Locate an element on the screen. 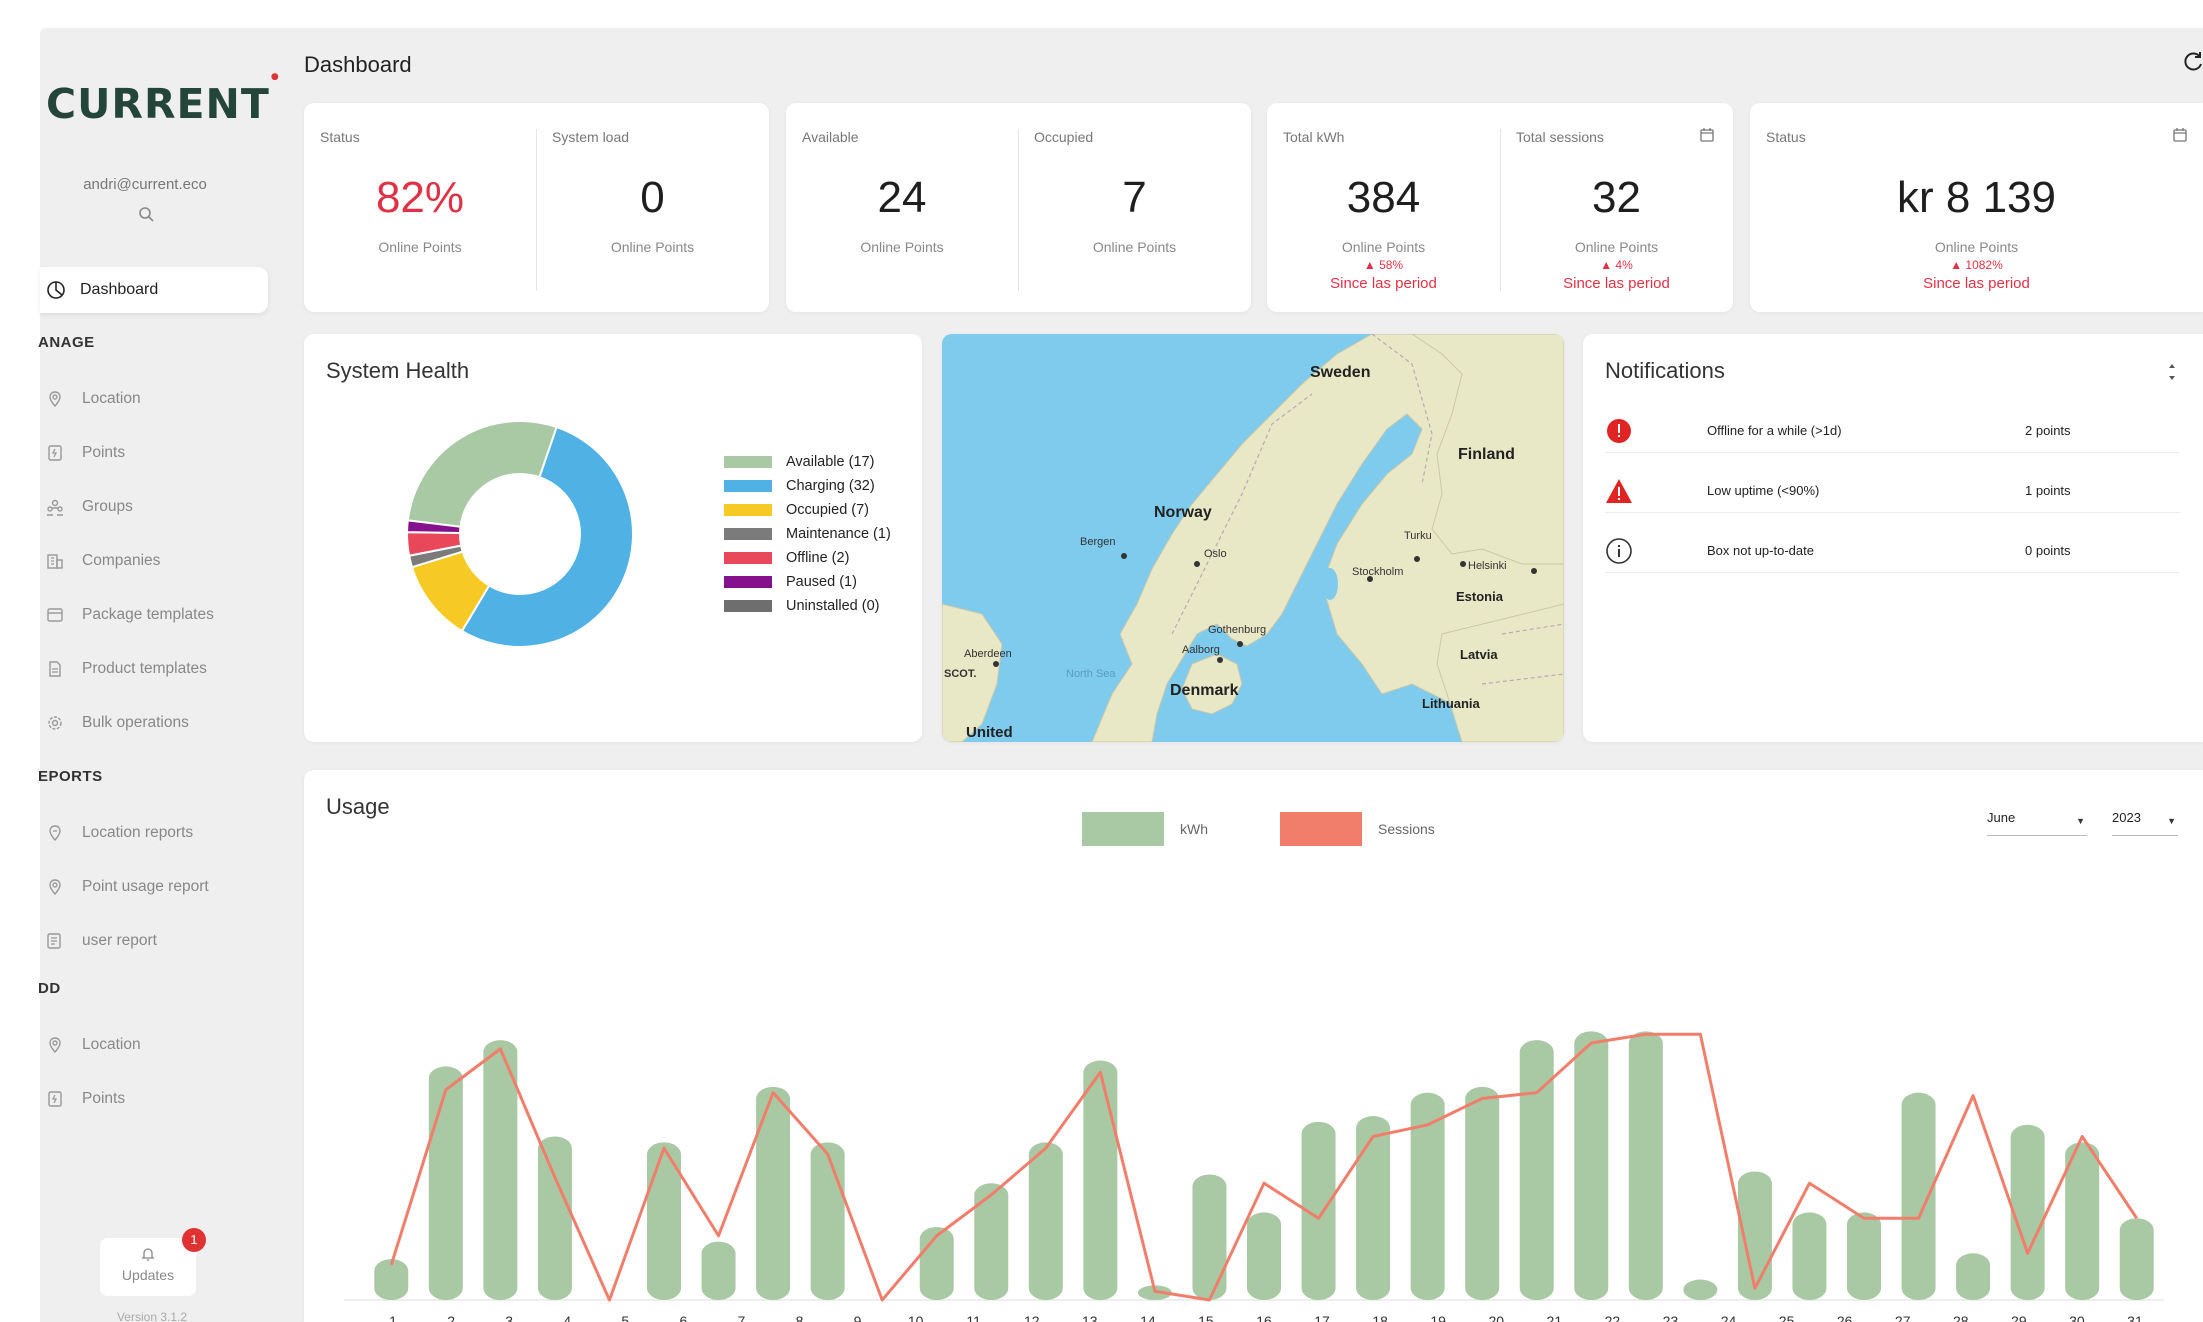  x-tick-label: 25 is located at coordinates (1787, 1317).